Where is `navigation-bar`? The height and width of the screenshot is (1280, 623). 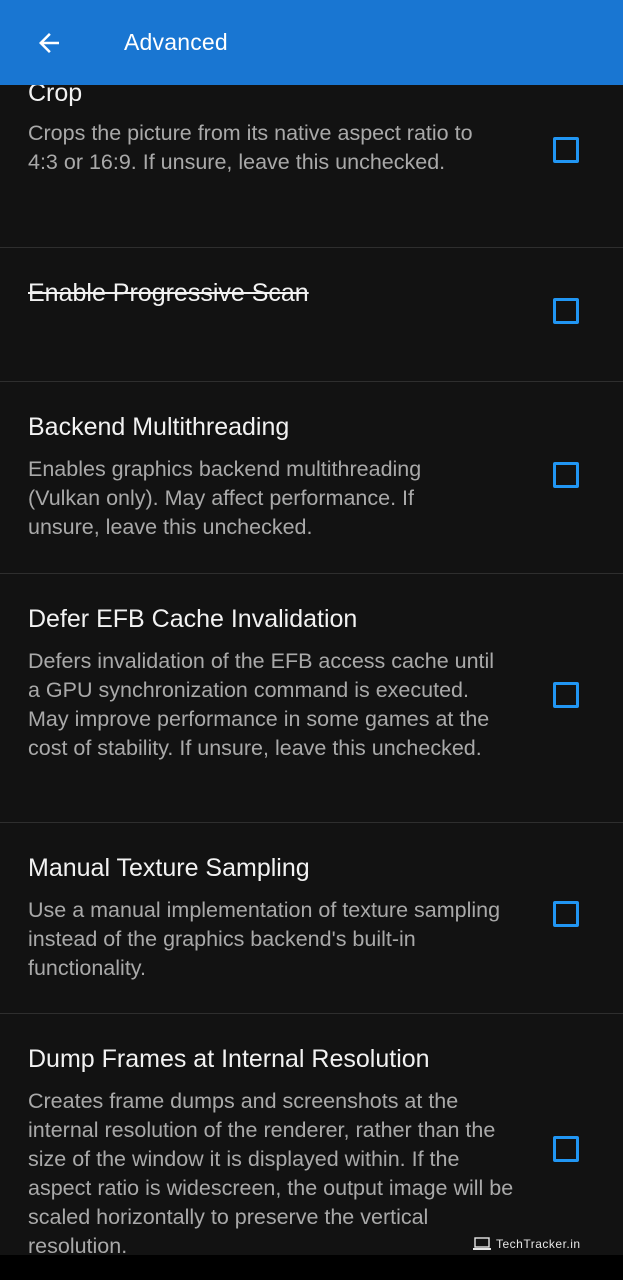
navigation-bar is located at coordinates (311, 1267).